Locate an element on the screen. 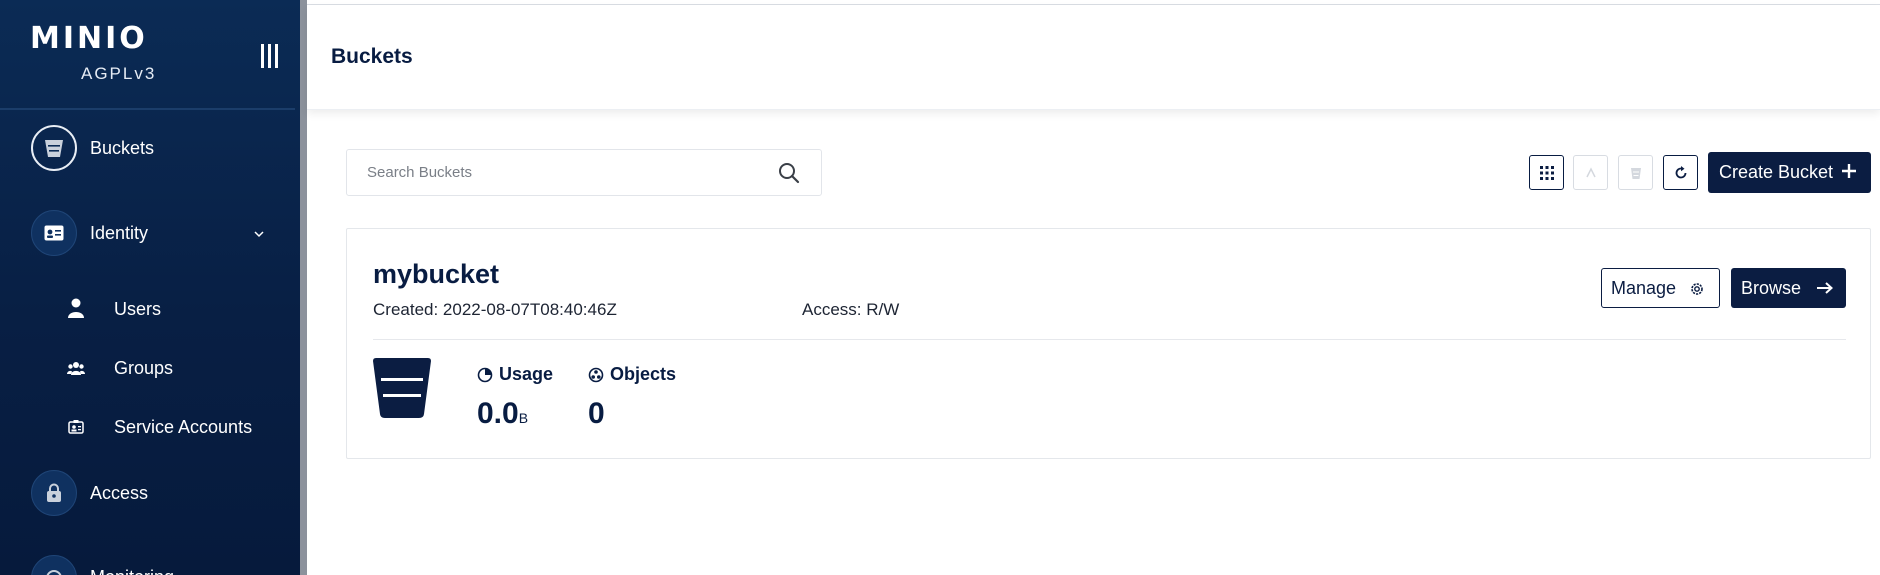 The height and width of the screenshot is (575, 1880). create-bucket-label: Create Bucket is located at coordinates (1776, 172).